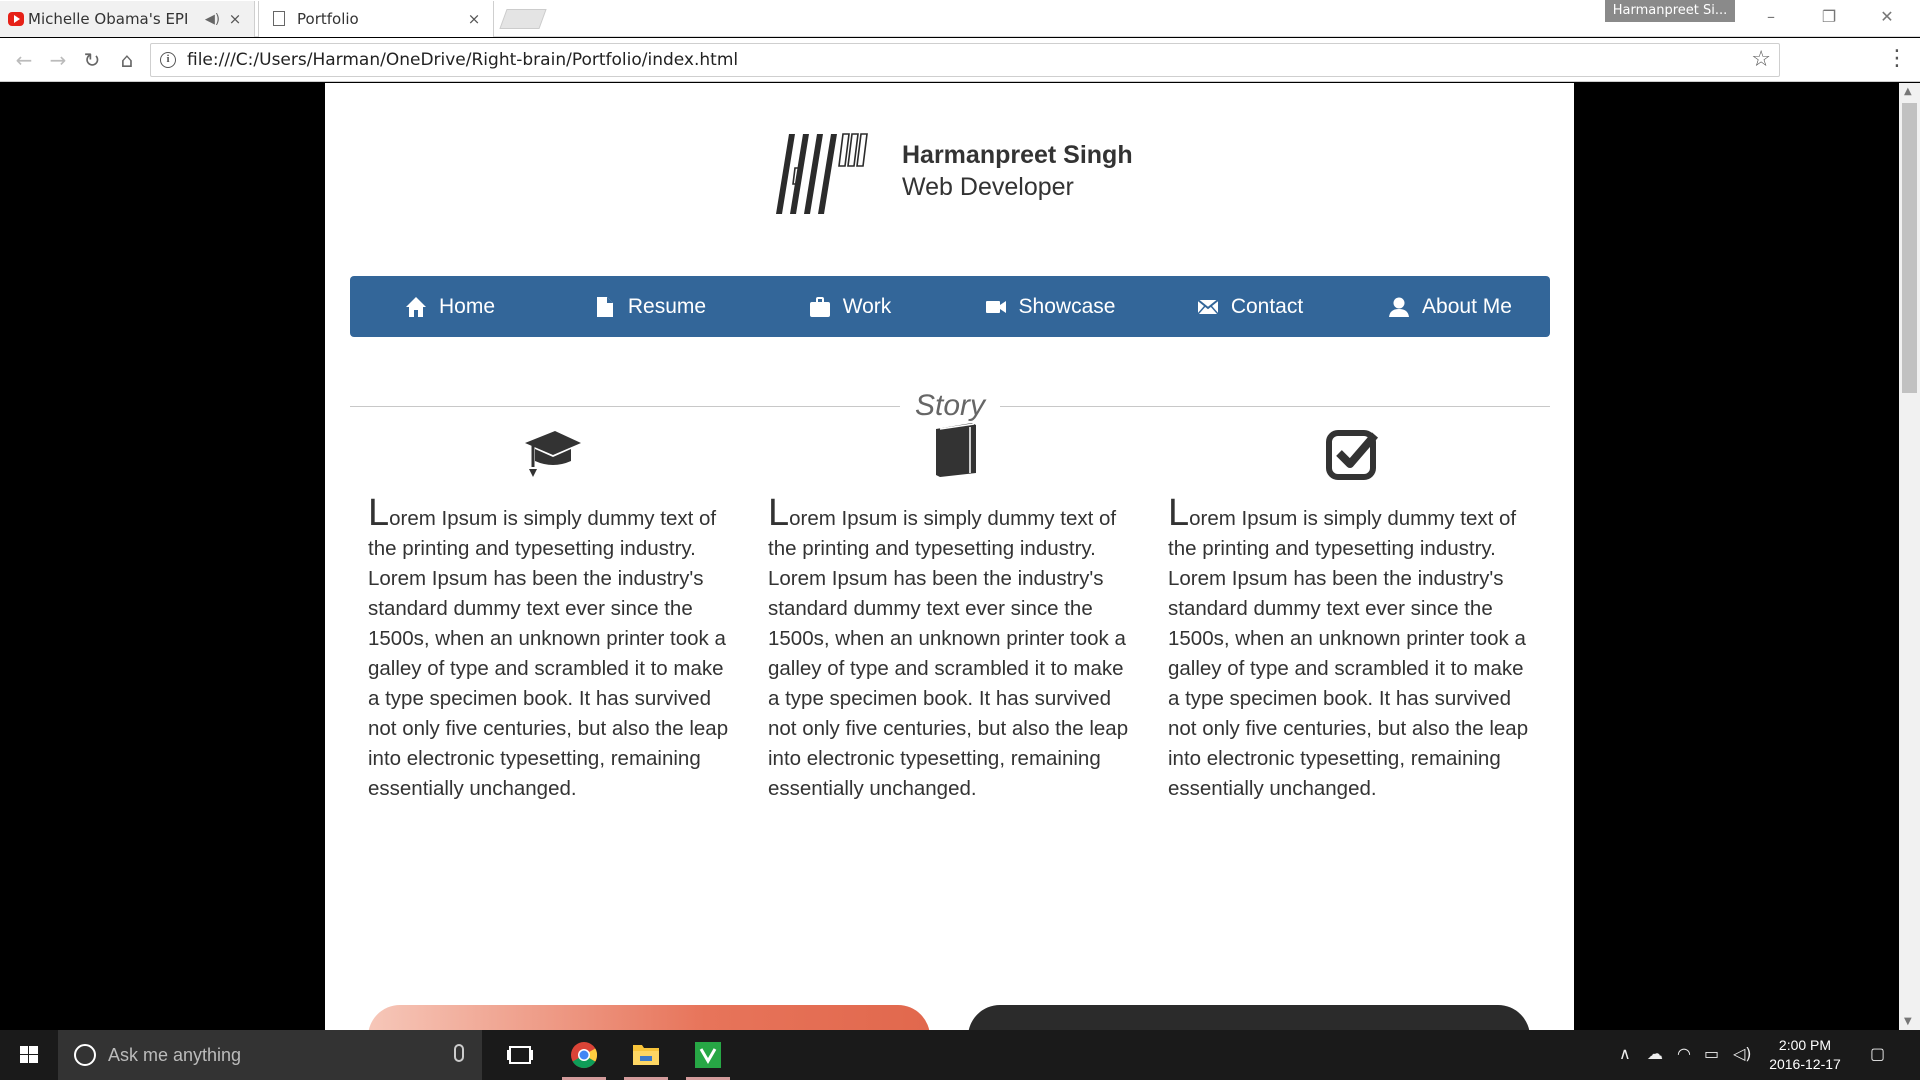  I want to click on logo-icon, so click(822, 173).